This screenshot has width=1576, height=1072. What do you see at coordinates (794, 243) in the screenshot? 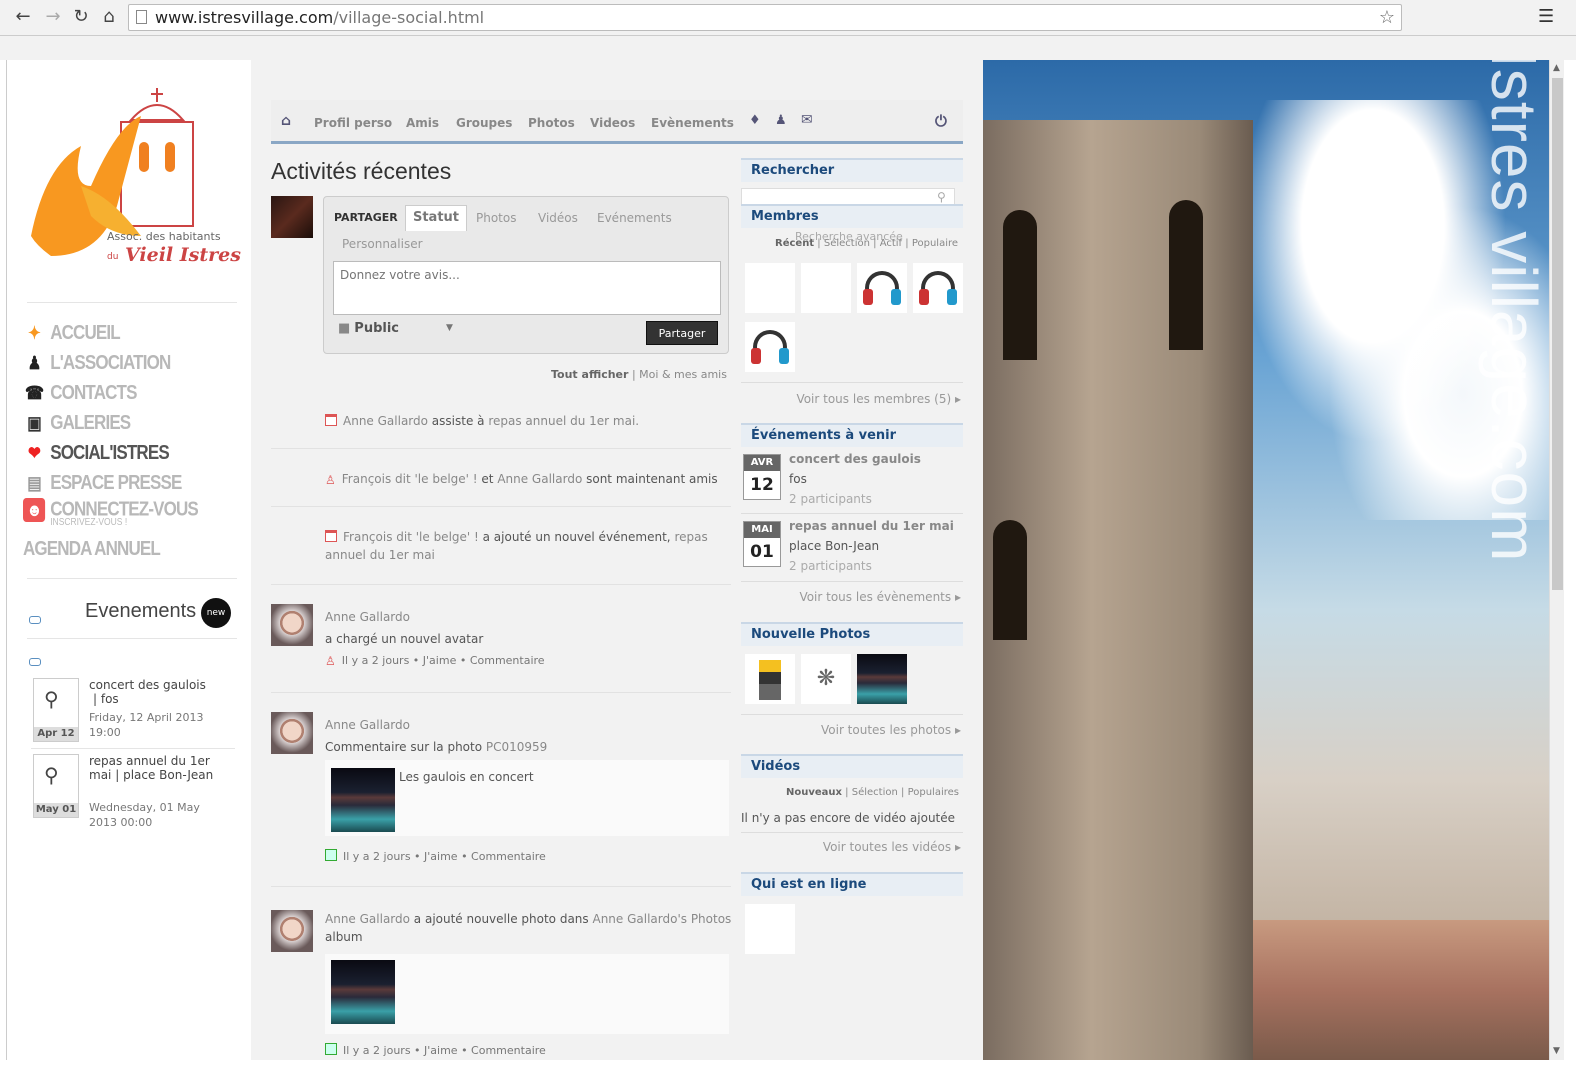
I see `filter-recent: Récent` at bounding box center [794, 243].